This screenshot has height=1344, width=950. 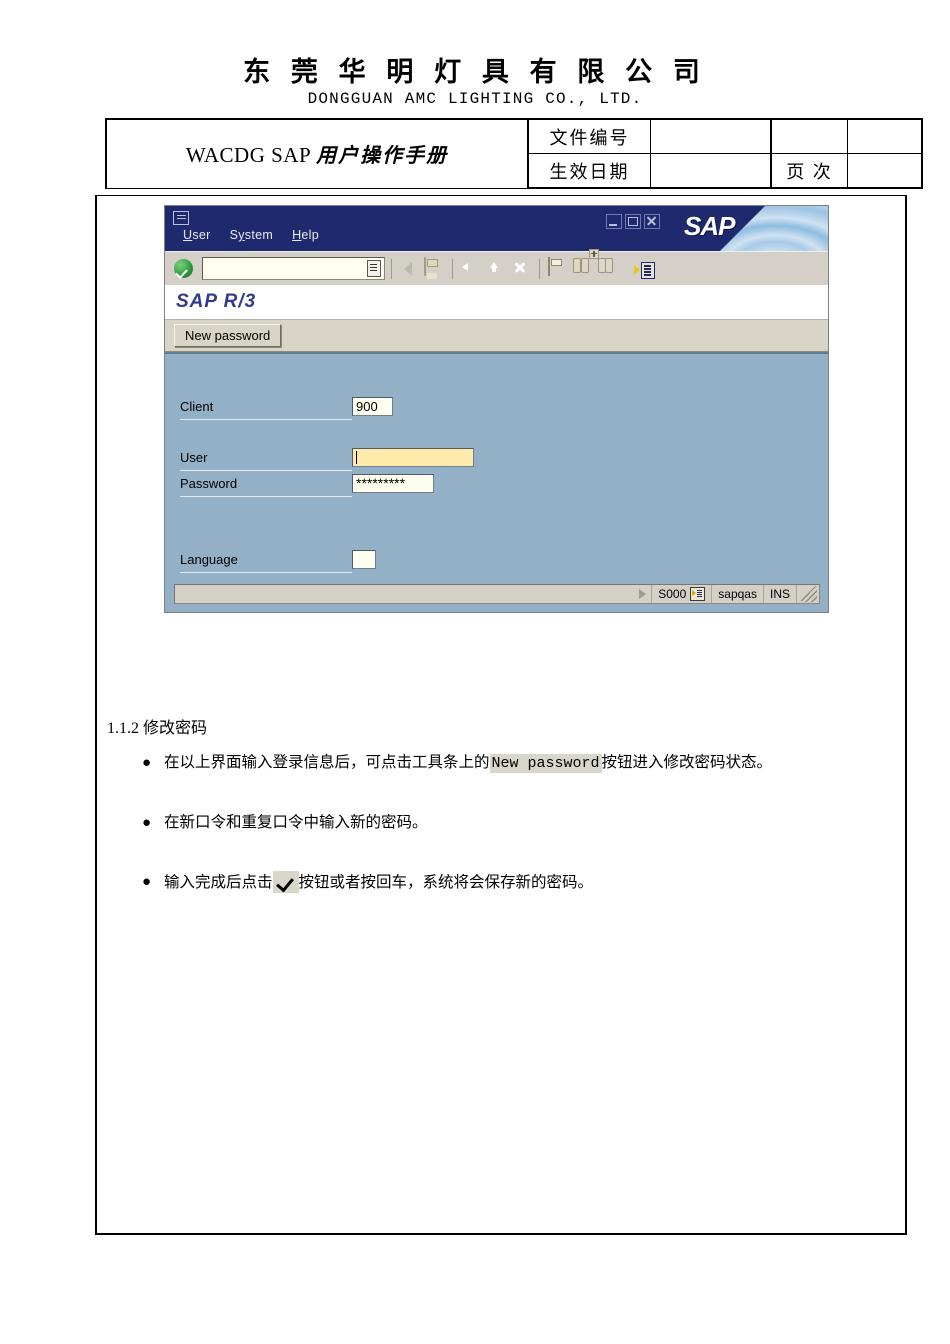 I want to click on inline-new-password-chip: New password, so click(x=545, y=763).